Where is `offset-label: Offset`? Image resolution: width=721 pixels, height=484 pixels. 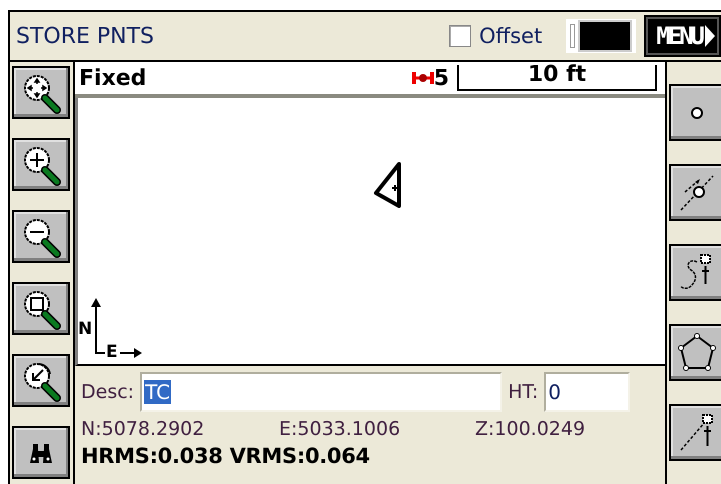 offset-label: Offset is located at coordinates (510, 36).